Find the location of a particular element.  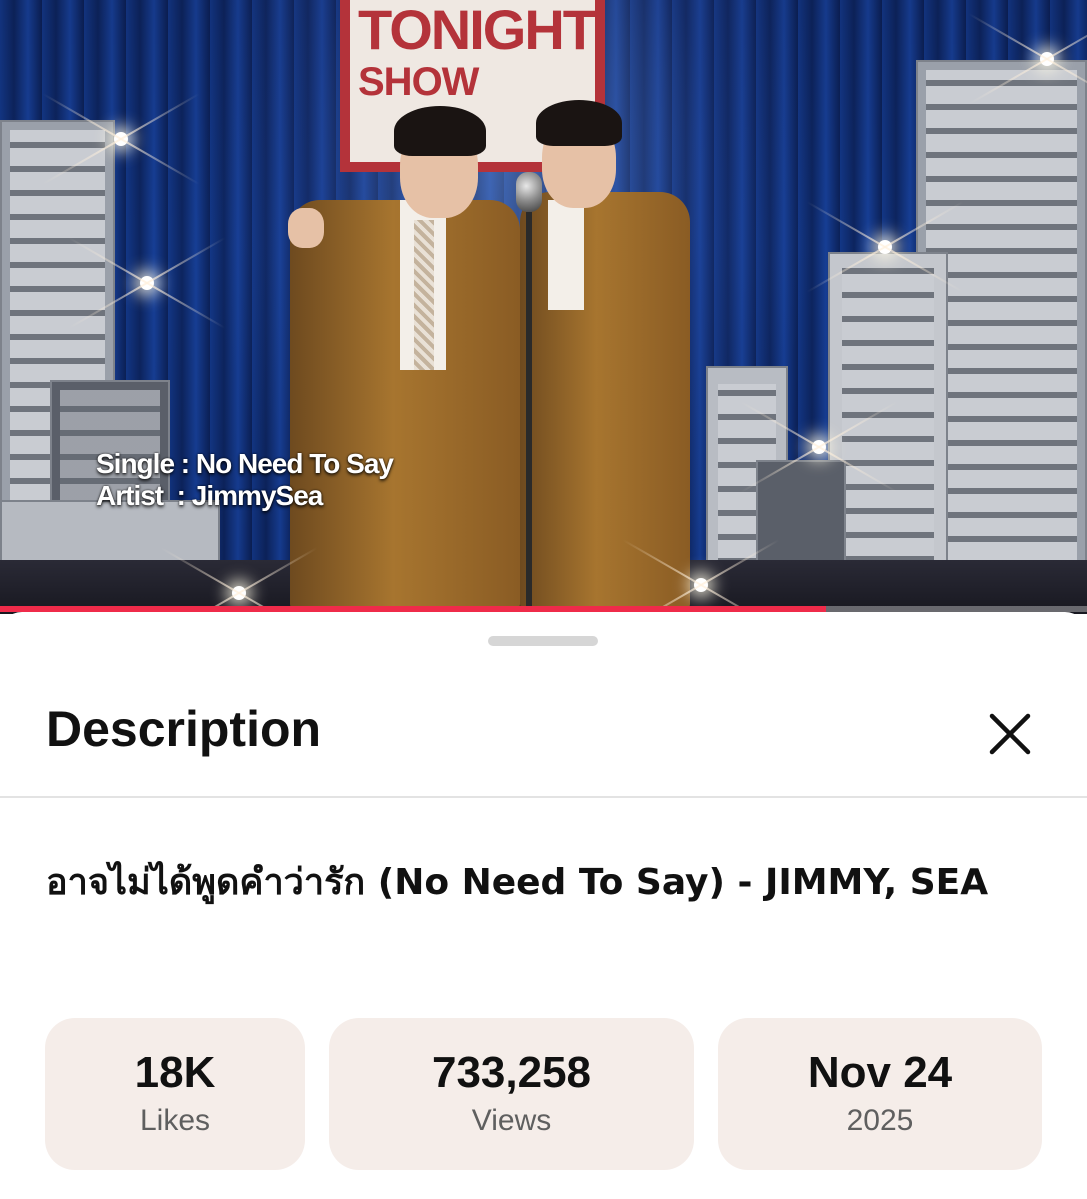

close-icon is located at coordinates (1010, 734).